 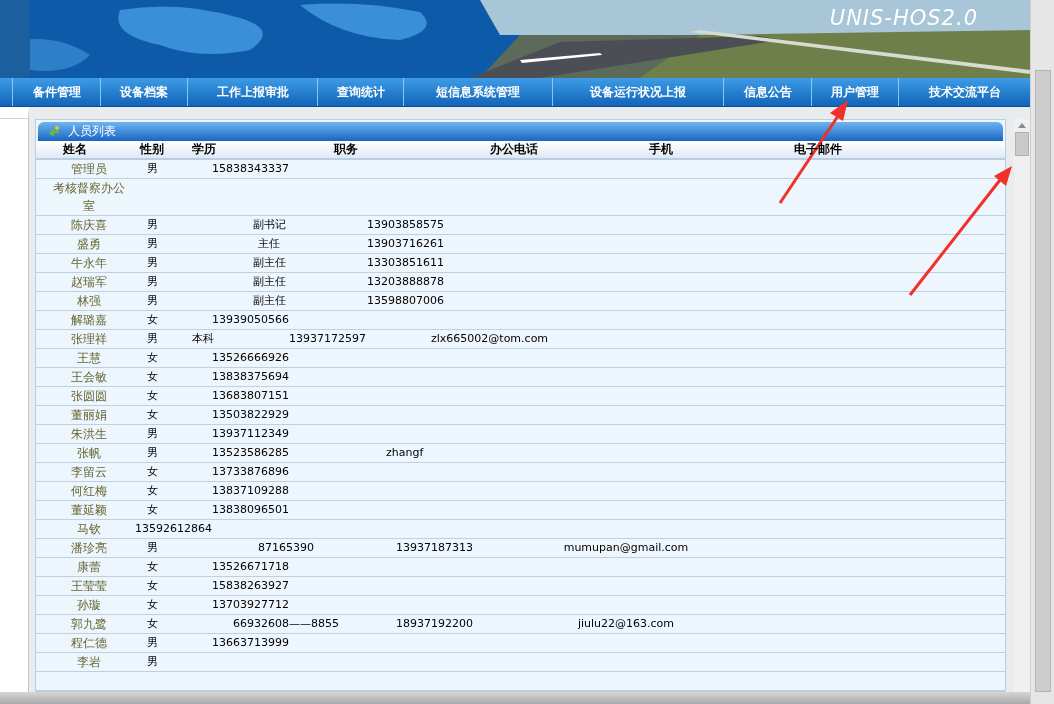 I want to click on table-cell-text: 本科, so click(x=203, y=339).